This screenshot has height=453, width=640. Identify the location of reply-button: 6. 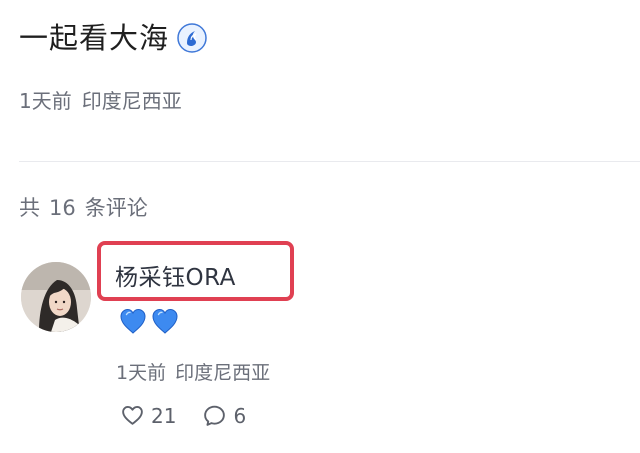
(224, 415).